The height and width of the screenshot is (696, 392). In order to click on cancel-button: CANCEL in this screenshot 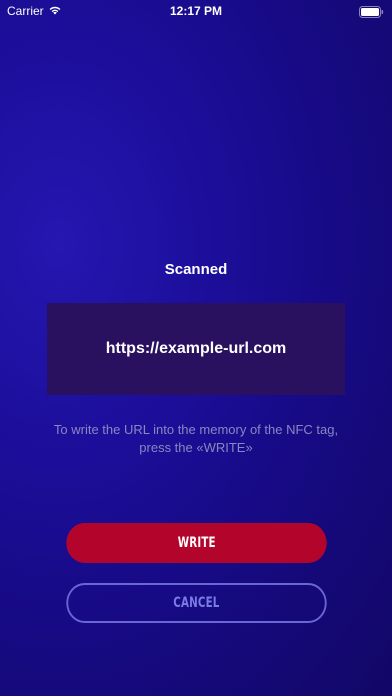, I will do `click(196, 603)`.